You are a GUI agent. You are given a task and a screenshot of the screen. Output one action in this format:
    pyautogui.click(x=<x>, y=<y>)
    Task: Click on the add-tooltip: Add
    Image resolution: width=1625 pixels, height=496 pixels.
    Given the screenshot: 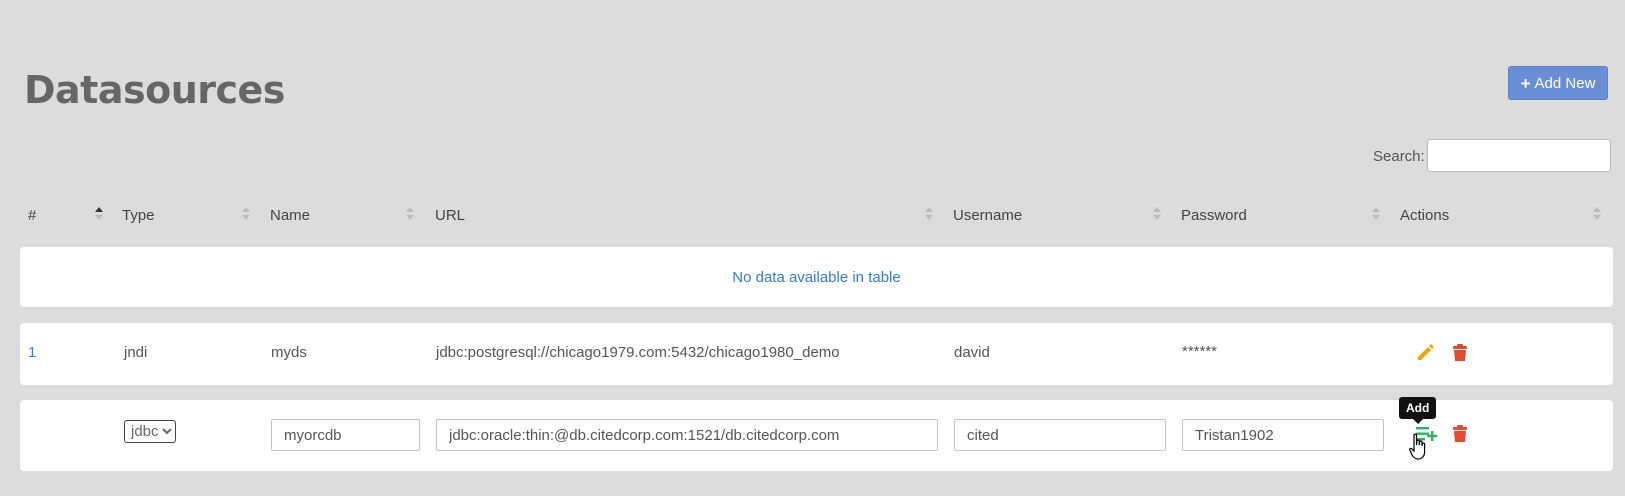 What is the action you would take?
    pyautogui.click(x=1418, y=410)
    